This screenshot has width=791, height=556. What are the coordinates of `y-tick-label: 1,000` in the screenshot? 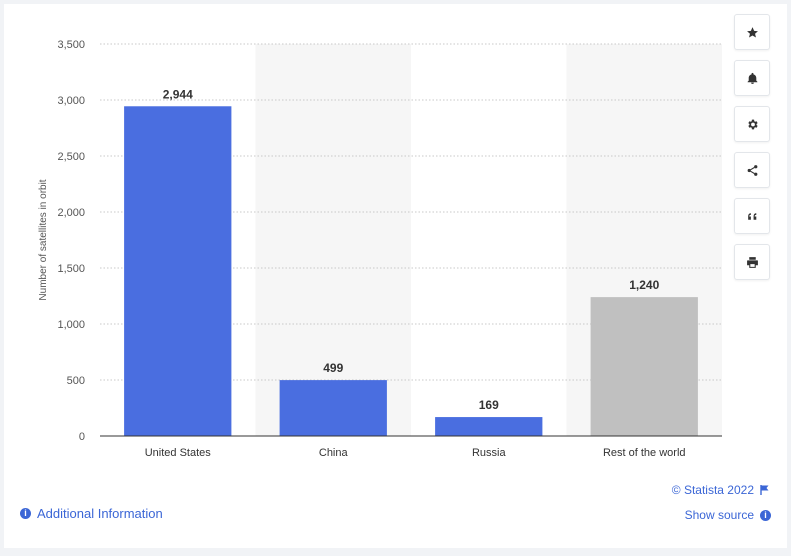 It's located at (71, 325).